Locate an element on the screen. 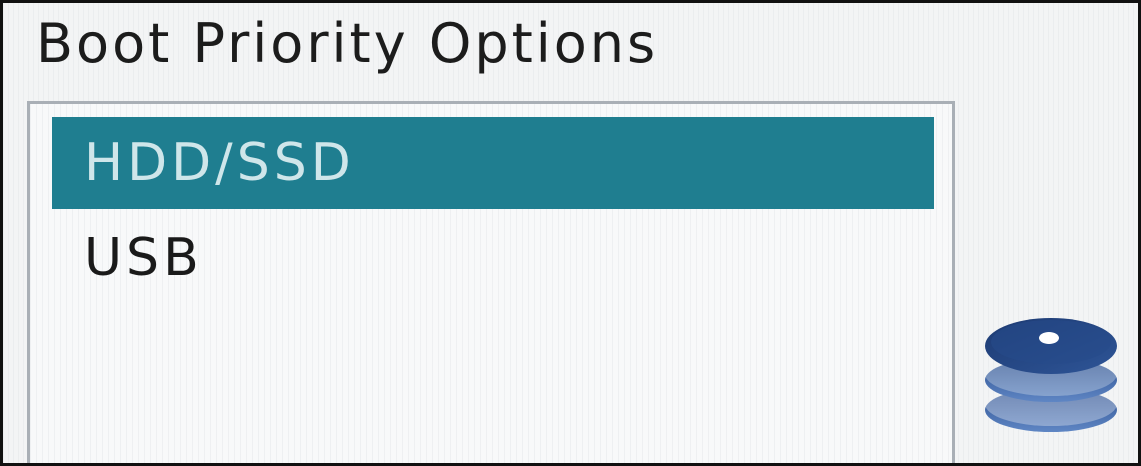  page-title: Boot Priority Options is located at coordinates (347, 43).